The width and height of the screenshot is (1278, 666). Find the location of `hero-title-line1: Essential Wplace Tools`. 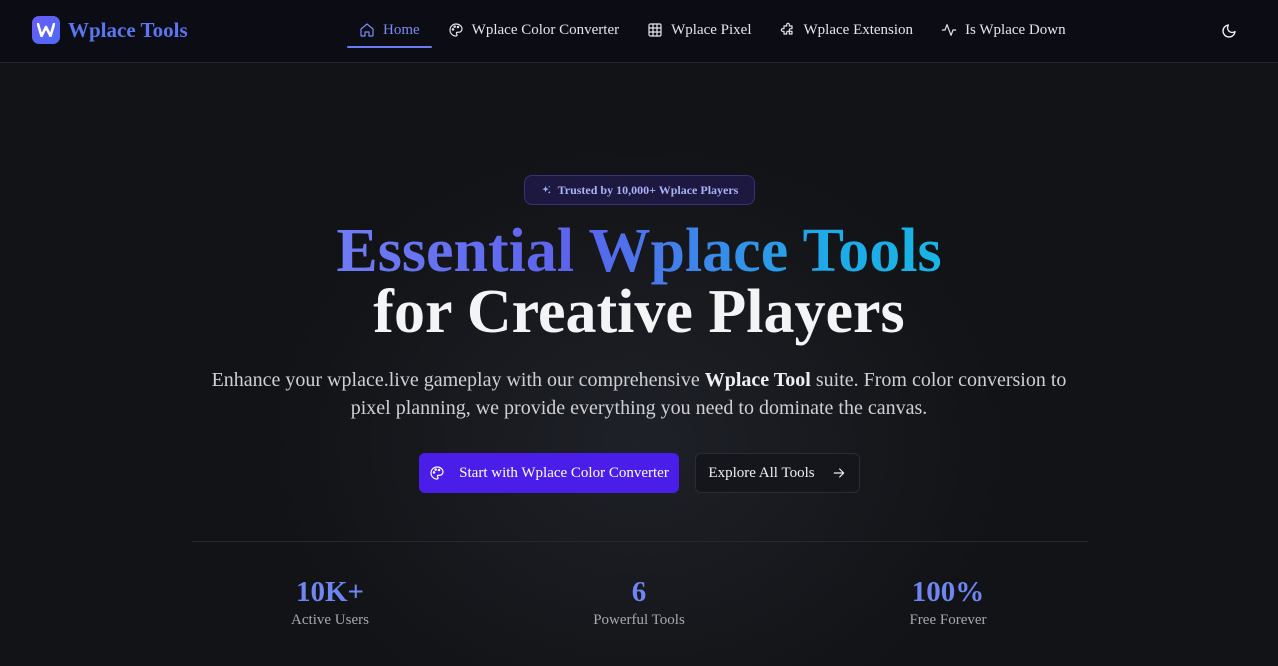

hero-title-line1: Essential Wplace Tools is located at coordinates (639, 251).